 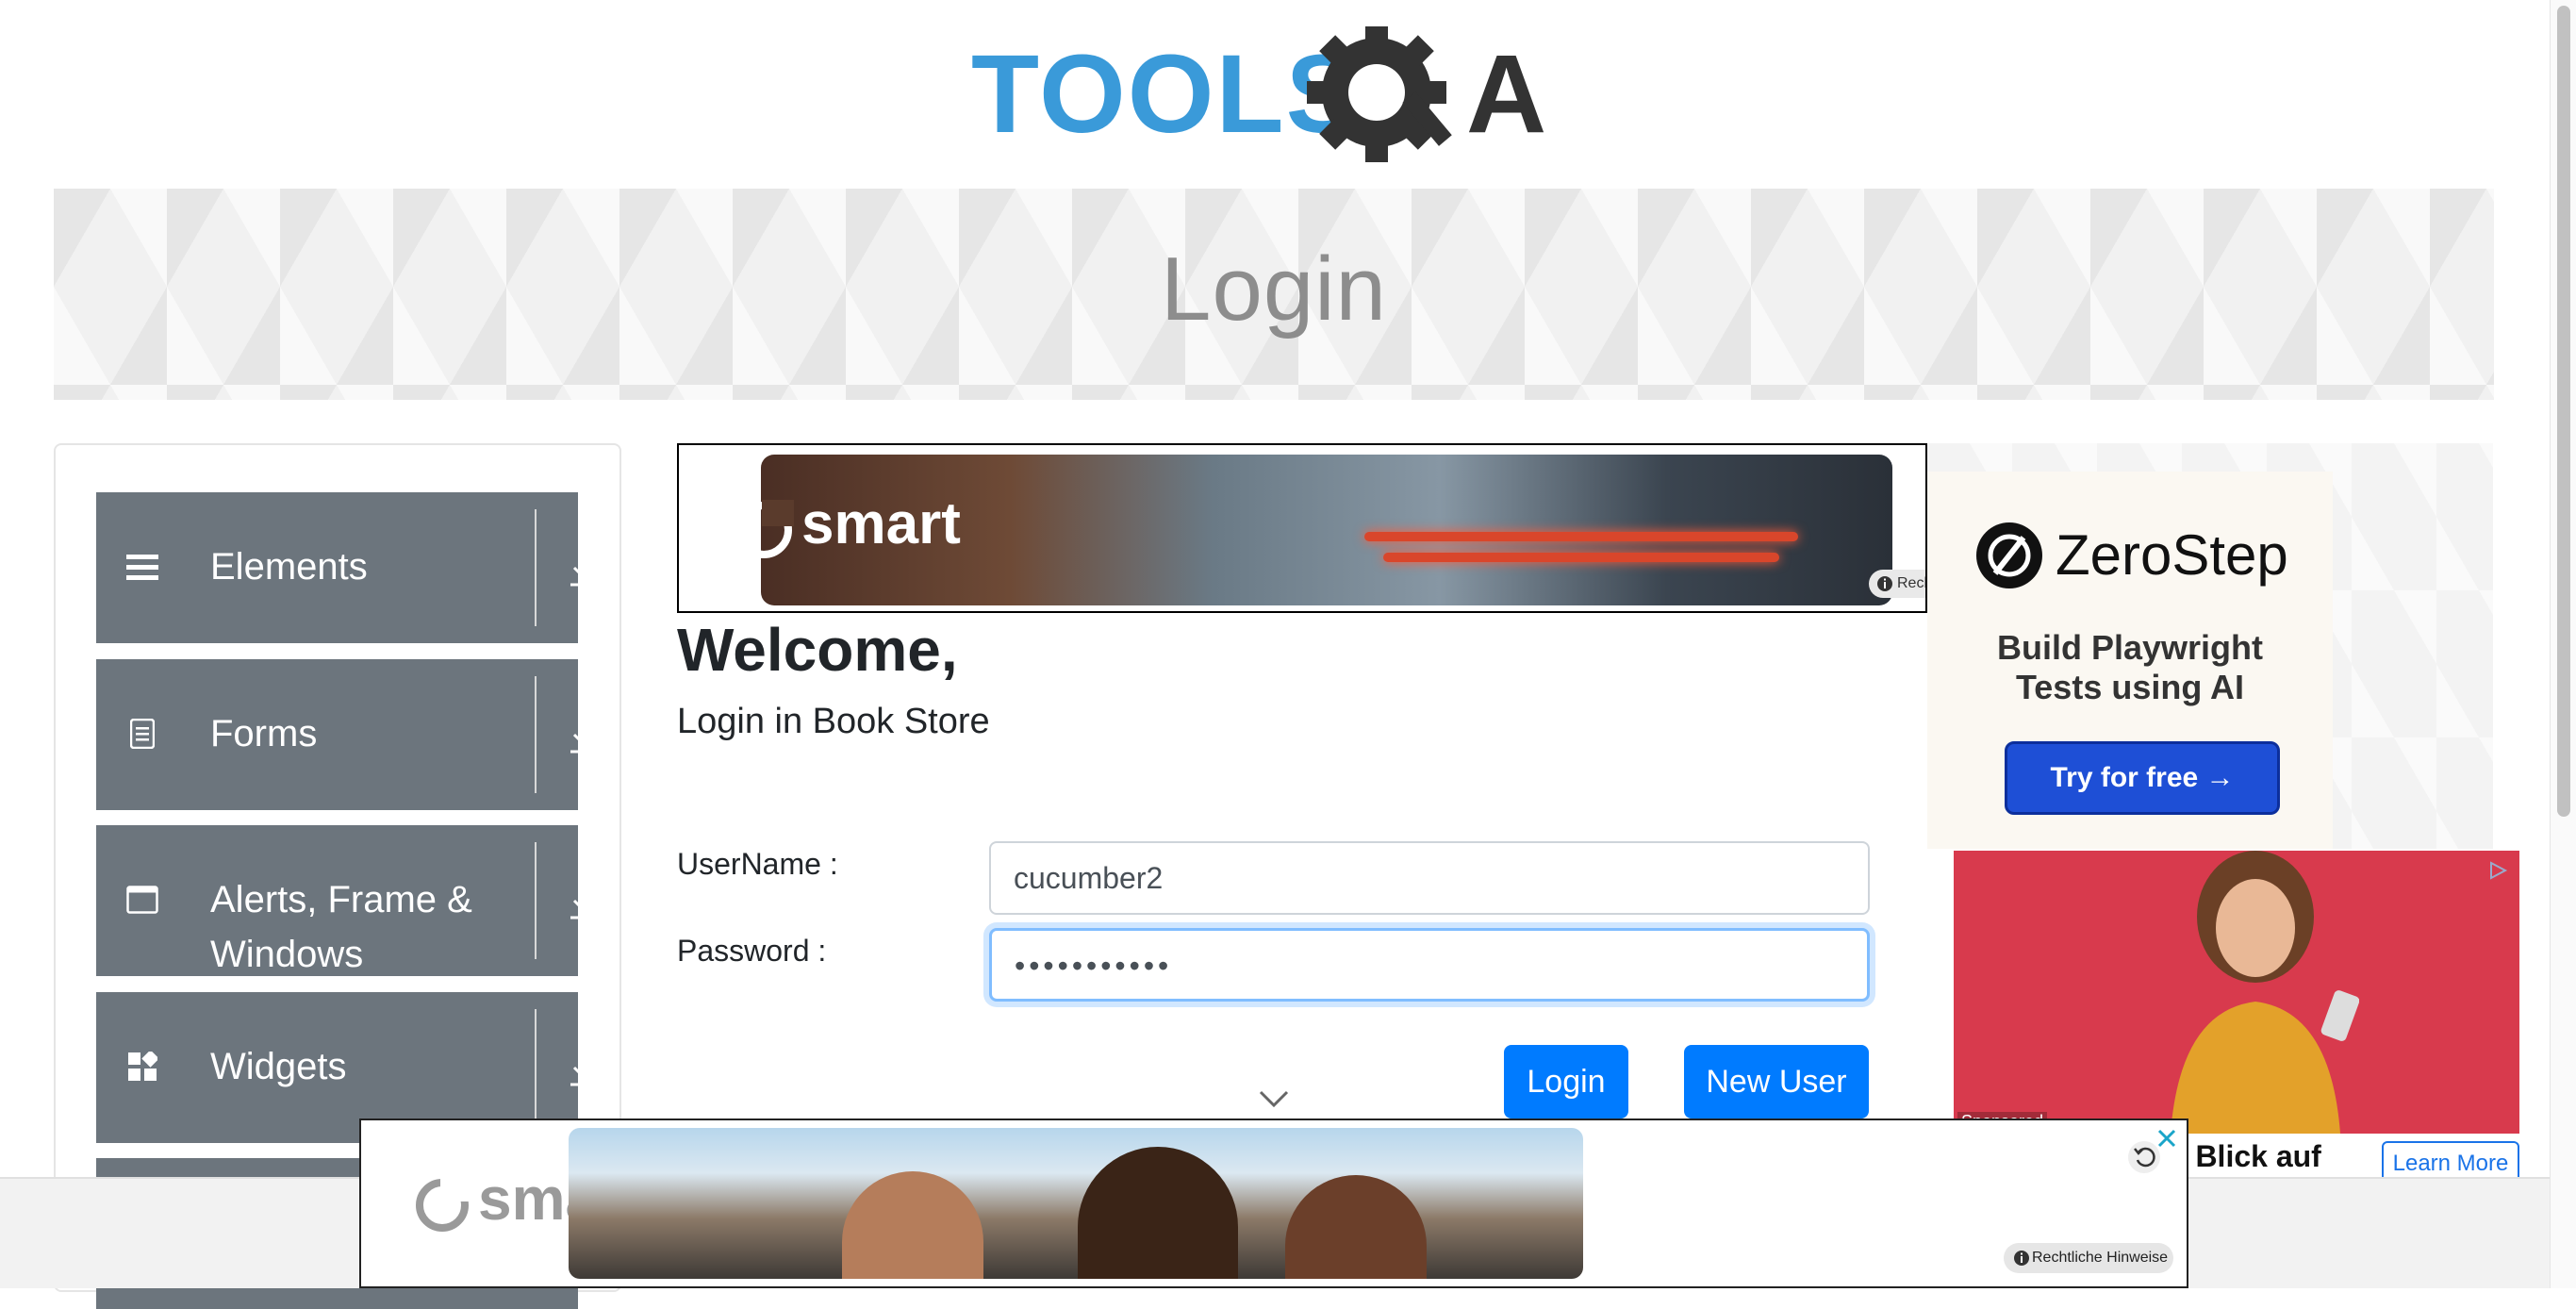 I want to click on window-icon, so click(x=142, y=900).